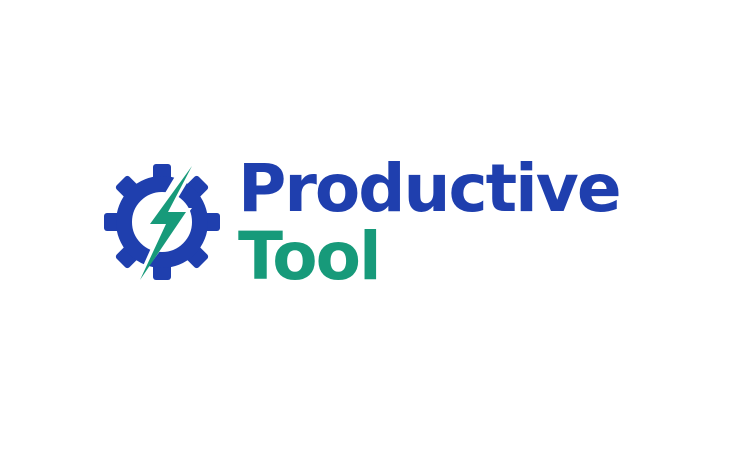 This screenshot has width=750, height=450. I want to click on brand-name-line1: Productive, so click(430, 188).